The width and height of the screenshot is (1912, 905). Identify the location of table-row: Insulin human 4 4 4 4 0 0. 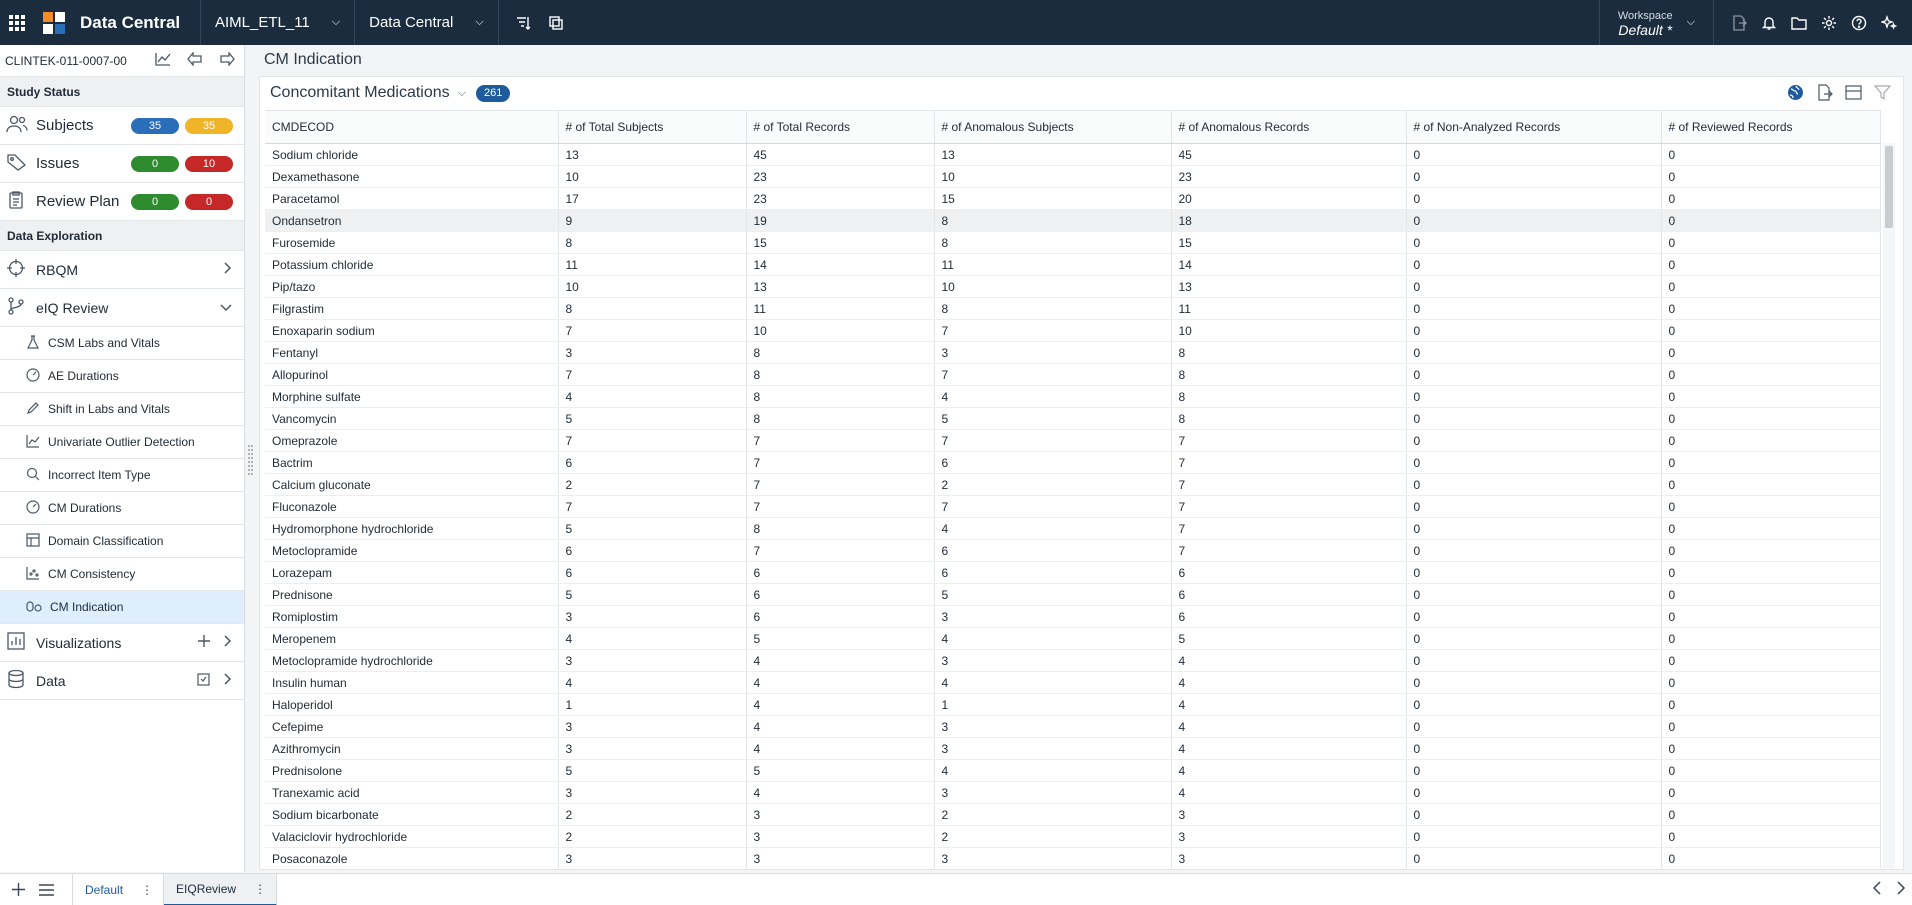
(1073, 682).